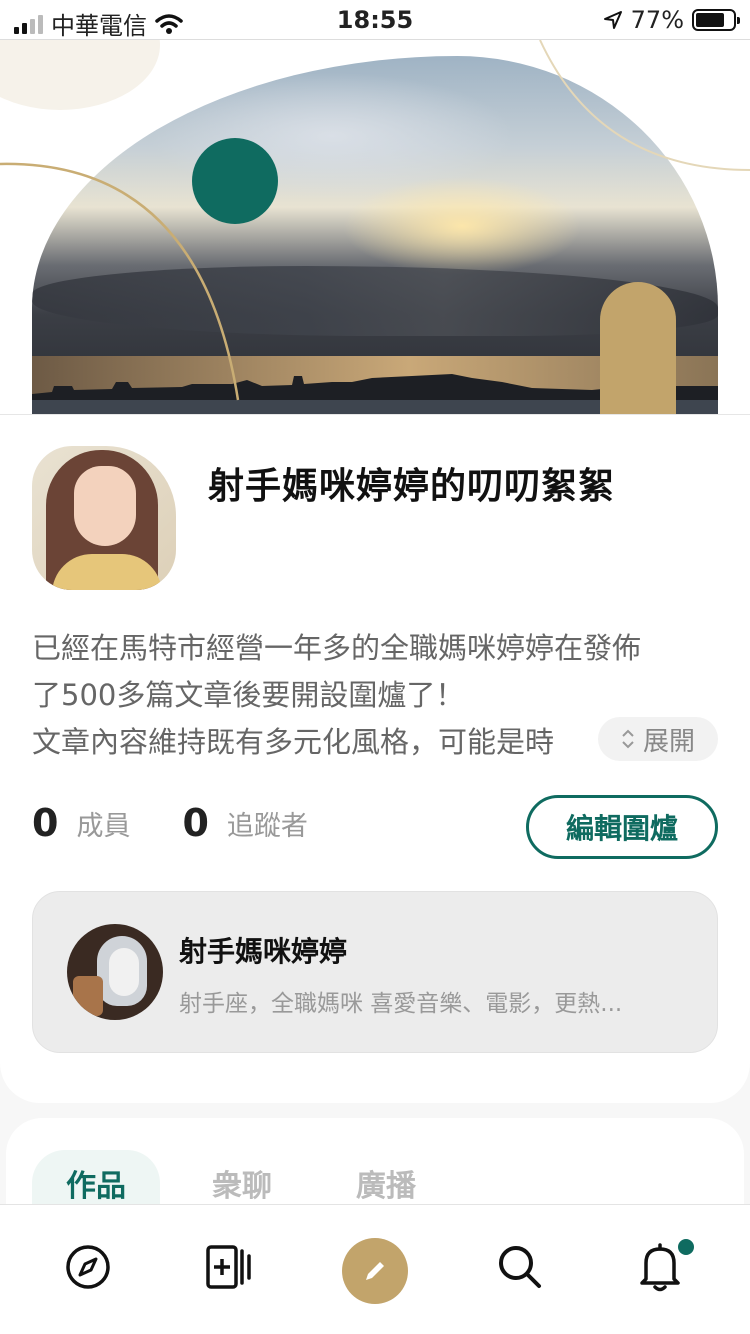  Describe the element at coordinates (103, 823) in the screenshot. I see `members-label: 成員` at that location.